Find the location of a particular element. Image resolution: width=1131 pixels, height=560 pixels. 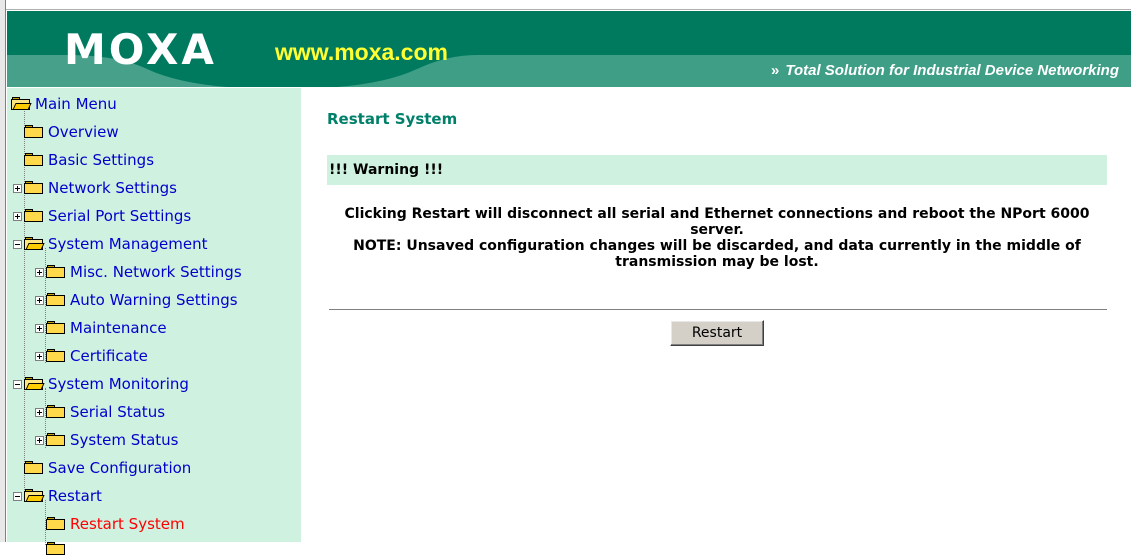

sidebar-item-system-management: System Management is located at coordinates (110, 244).